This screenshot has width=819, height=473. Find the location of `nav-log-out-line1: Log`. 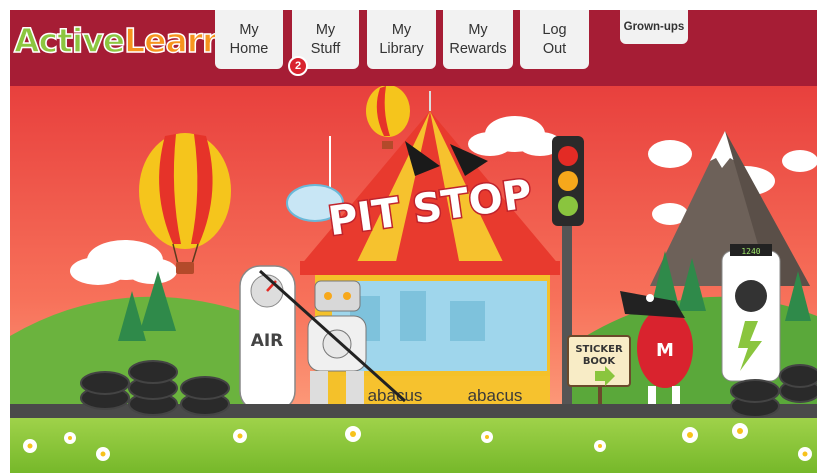

nav-log-out-line1: Log is located at coordinates (554, 29).